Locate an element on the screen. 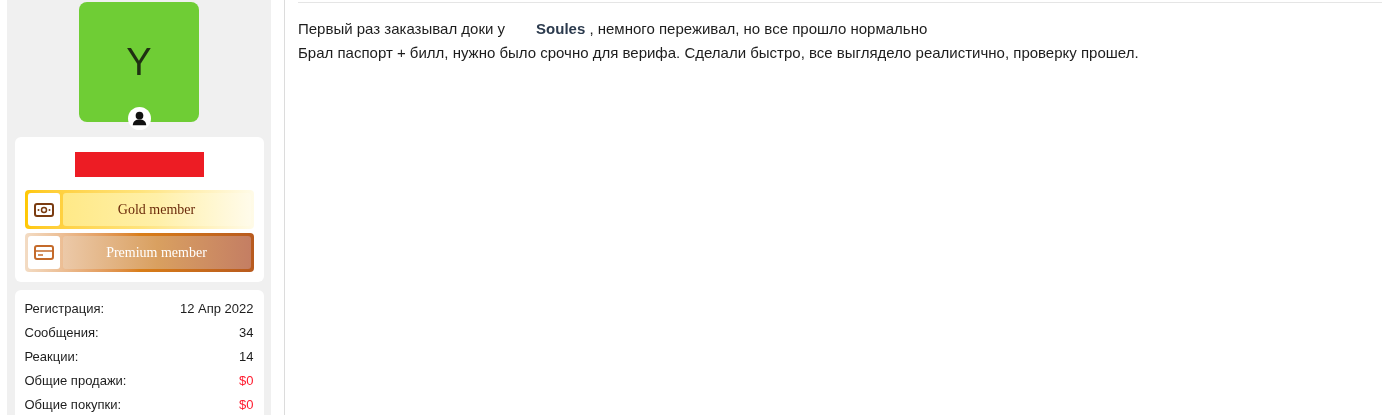  stat-label: Общие покупки: is located at coordinates (73, 405).